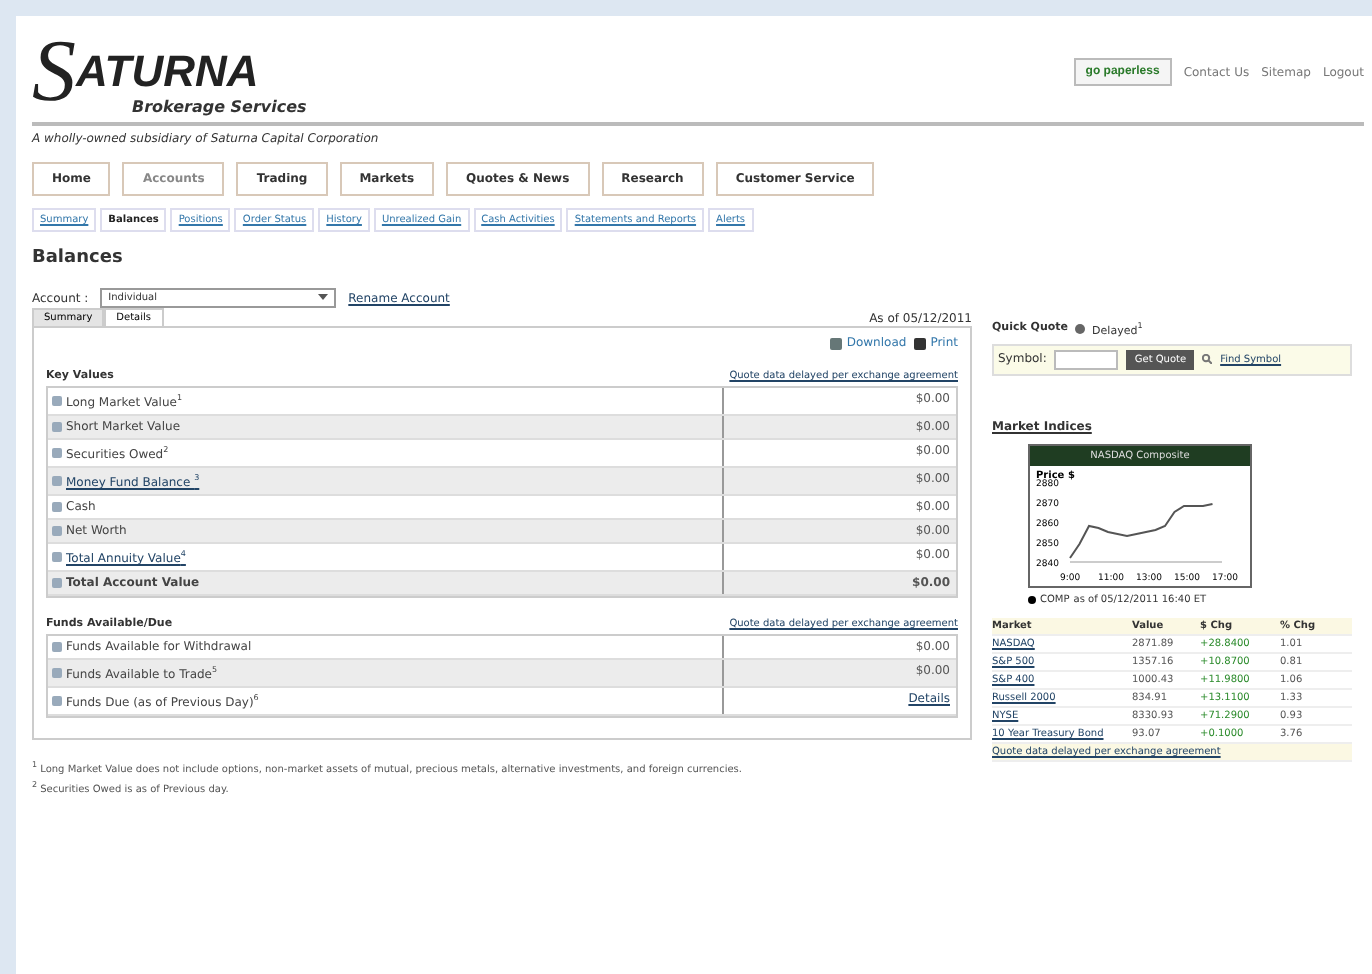 Image resolution: width=1372 pixels, height=974 pixels. What do you see at coordinates (1207, 359) in the screenshot?
I see `search-icon` at bounding box center [1207, 359].